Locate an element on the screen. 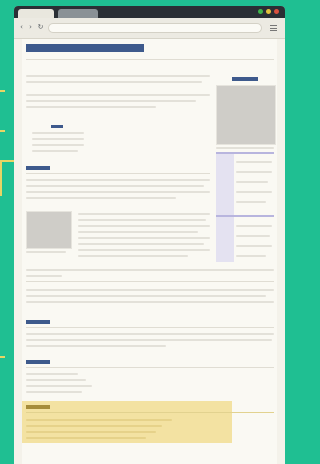 The height and width of the screenshot is (464, 320). infobox-title is located at coordinates (245, 79).